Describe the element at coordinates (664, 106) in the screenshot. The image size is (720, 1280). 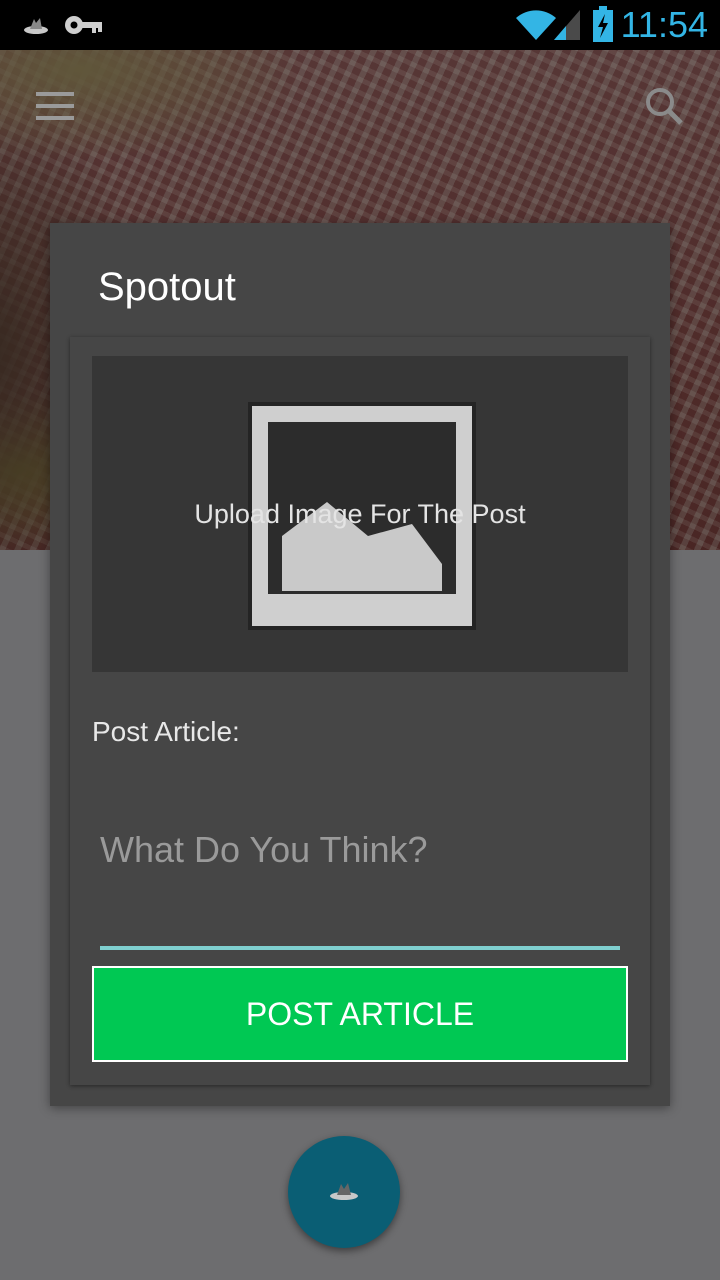
I see `search-icon` at that location.